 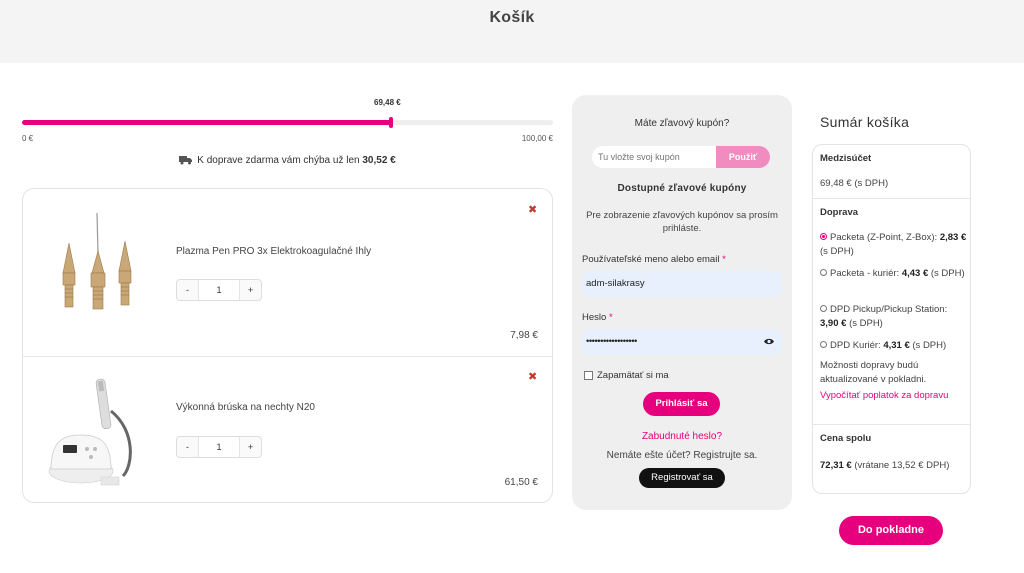 What do you see at coordinates (902, 465) in the screenshot?
I see `total-suffix: (vrátane 13,52 € DPH)` at bounding box center [902, 465].